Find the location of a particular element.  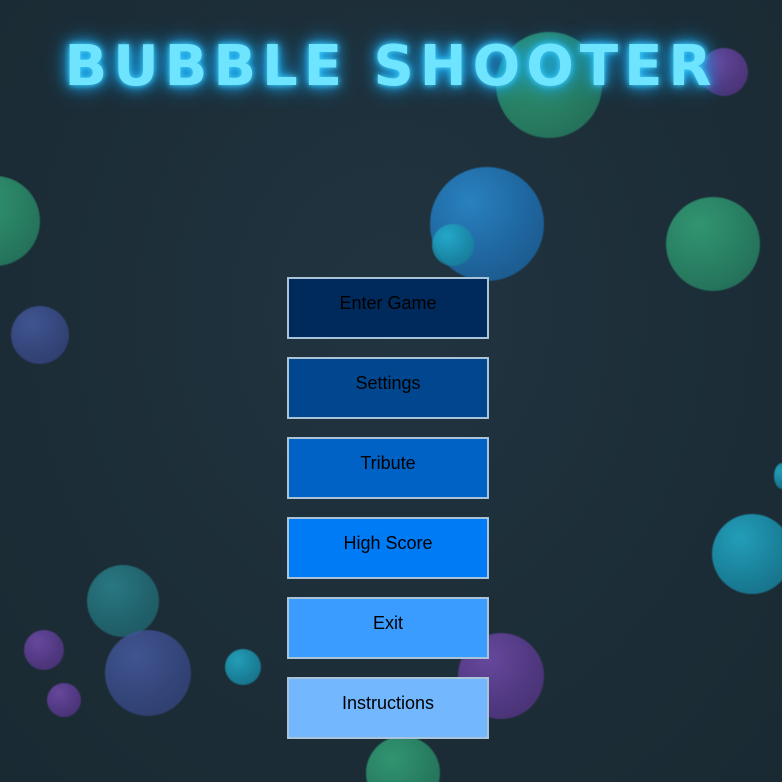

instructions-button: Instructions is located at coordinates (388, 708).